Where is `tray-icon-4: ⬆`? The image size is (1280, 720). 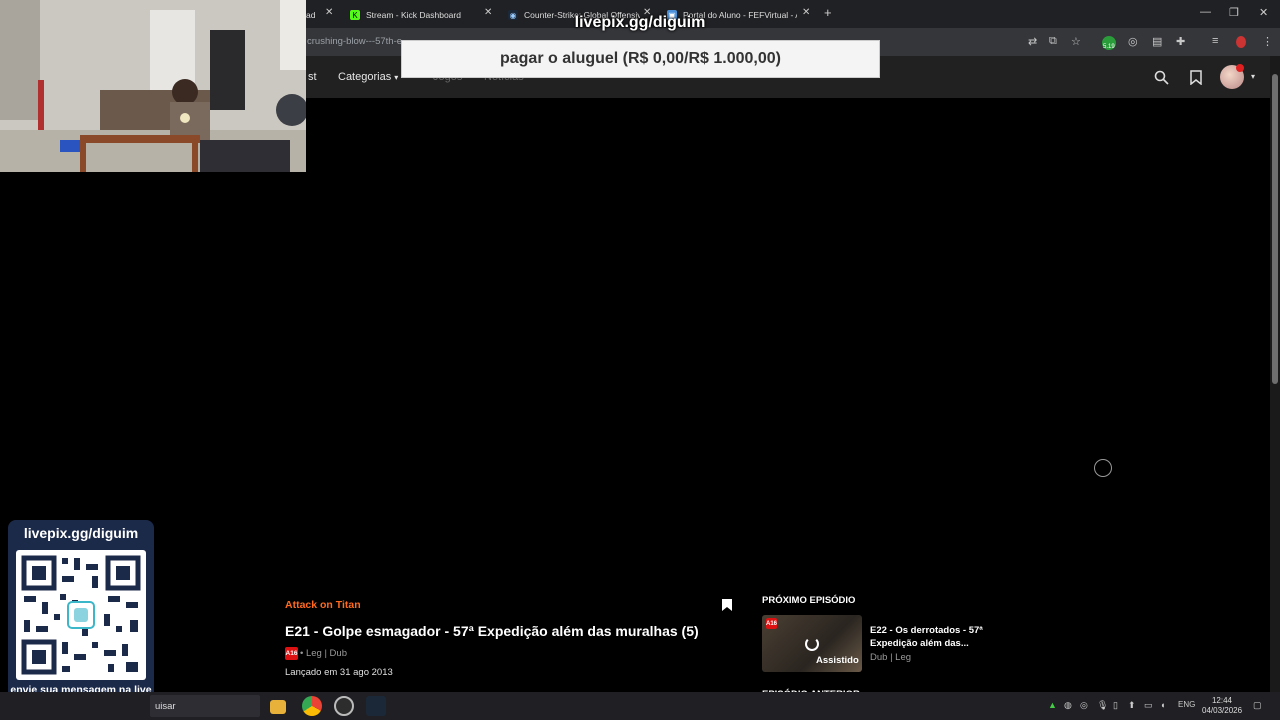
tray-icon-4: ⬆ is located at coordinates (1132, 705).